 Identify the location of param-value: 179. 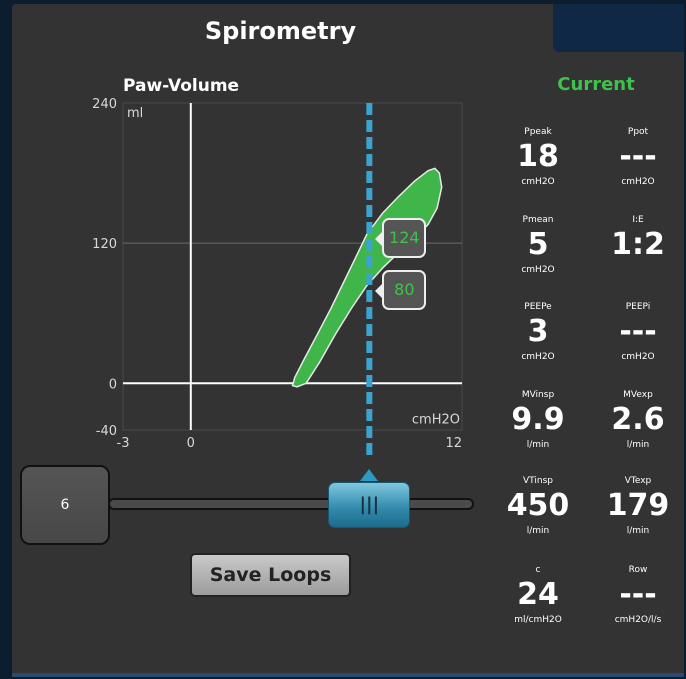
(638, 505).